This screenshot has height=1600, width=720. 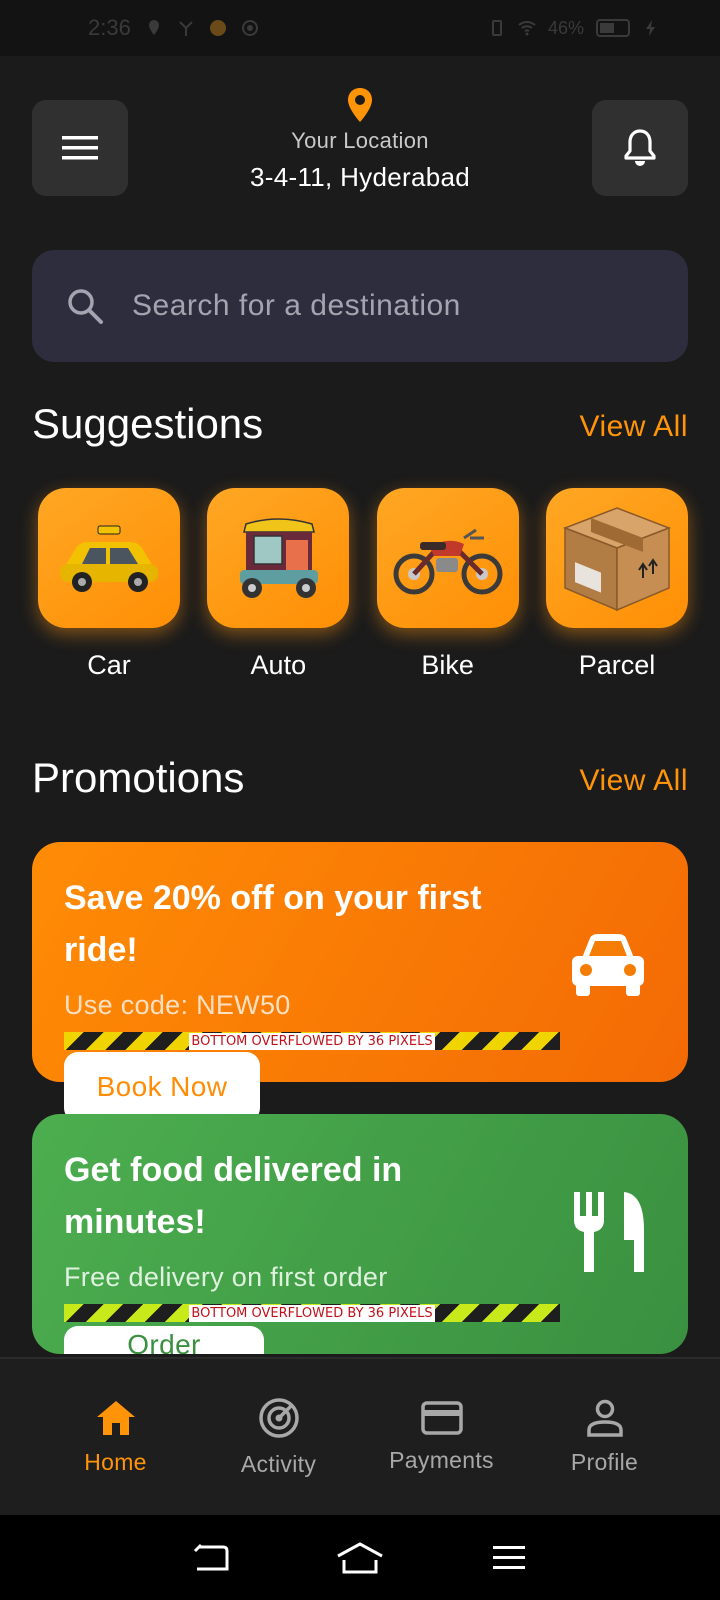 What do you see at coordinates (278, 1463) in the screenshot?
I see `nav-label: Activity` at bounding box center [278, 1463].